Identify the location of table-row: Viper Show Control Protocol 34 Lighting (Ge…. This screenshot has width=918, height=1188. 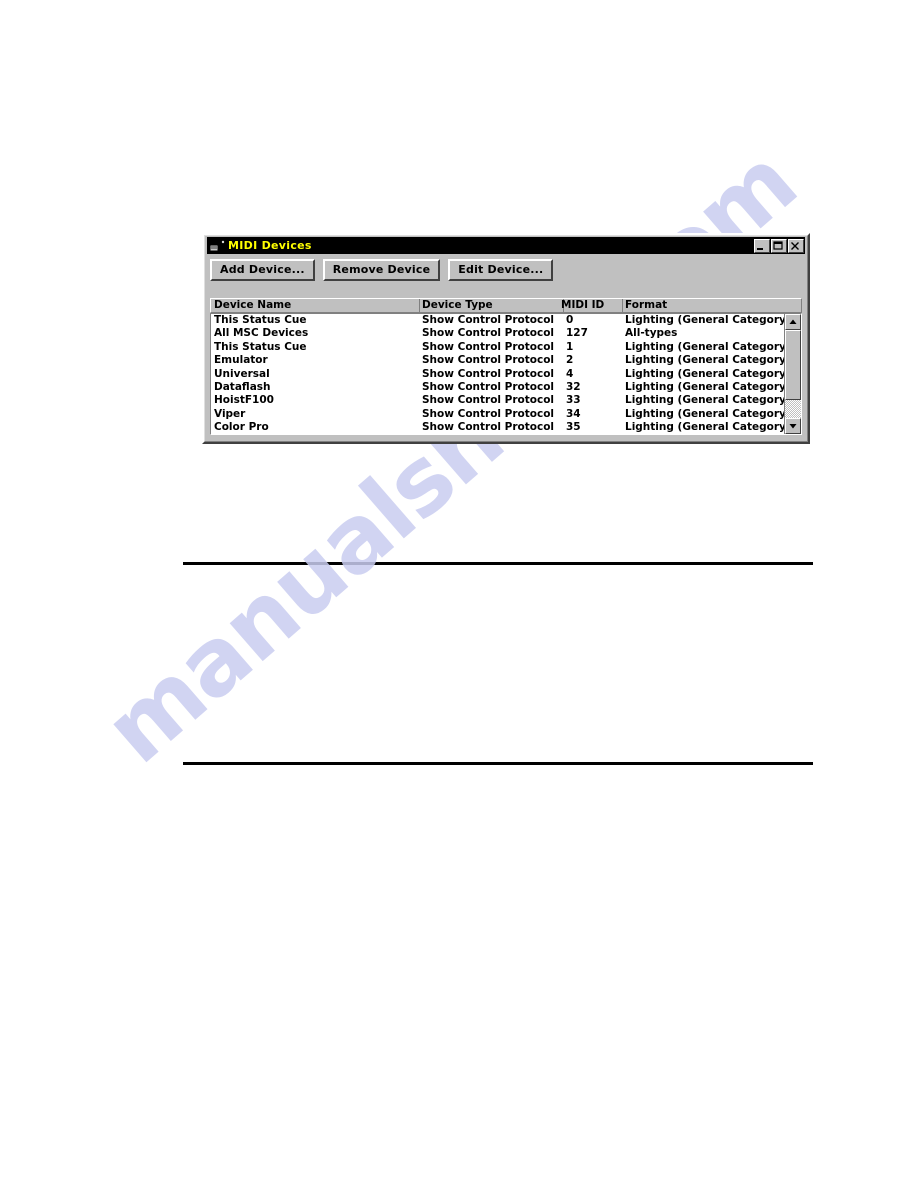
(497, 414).